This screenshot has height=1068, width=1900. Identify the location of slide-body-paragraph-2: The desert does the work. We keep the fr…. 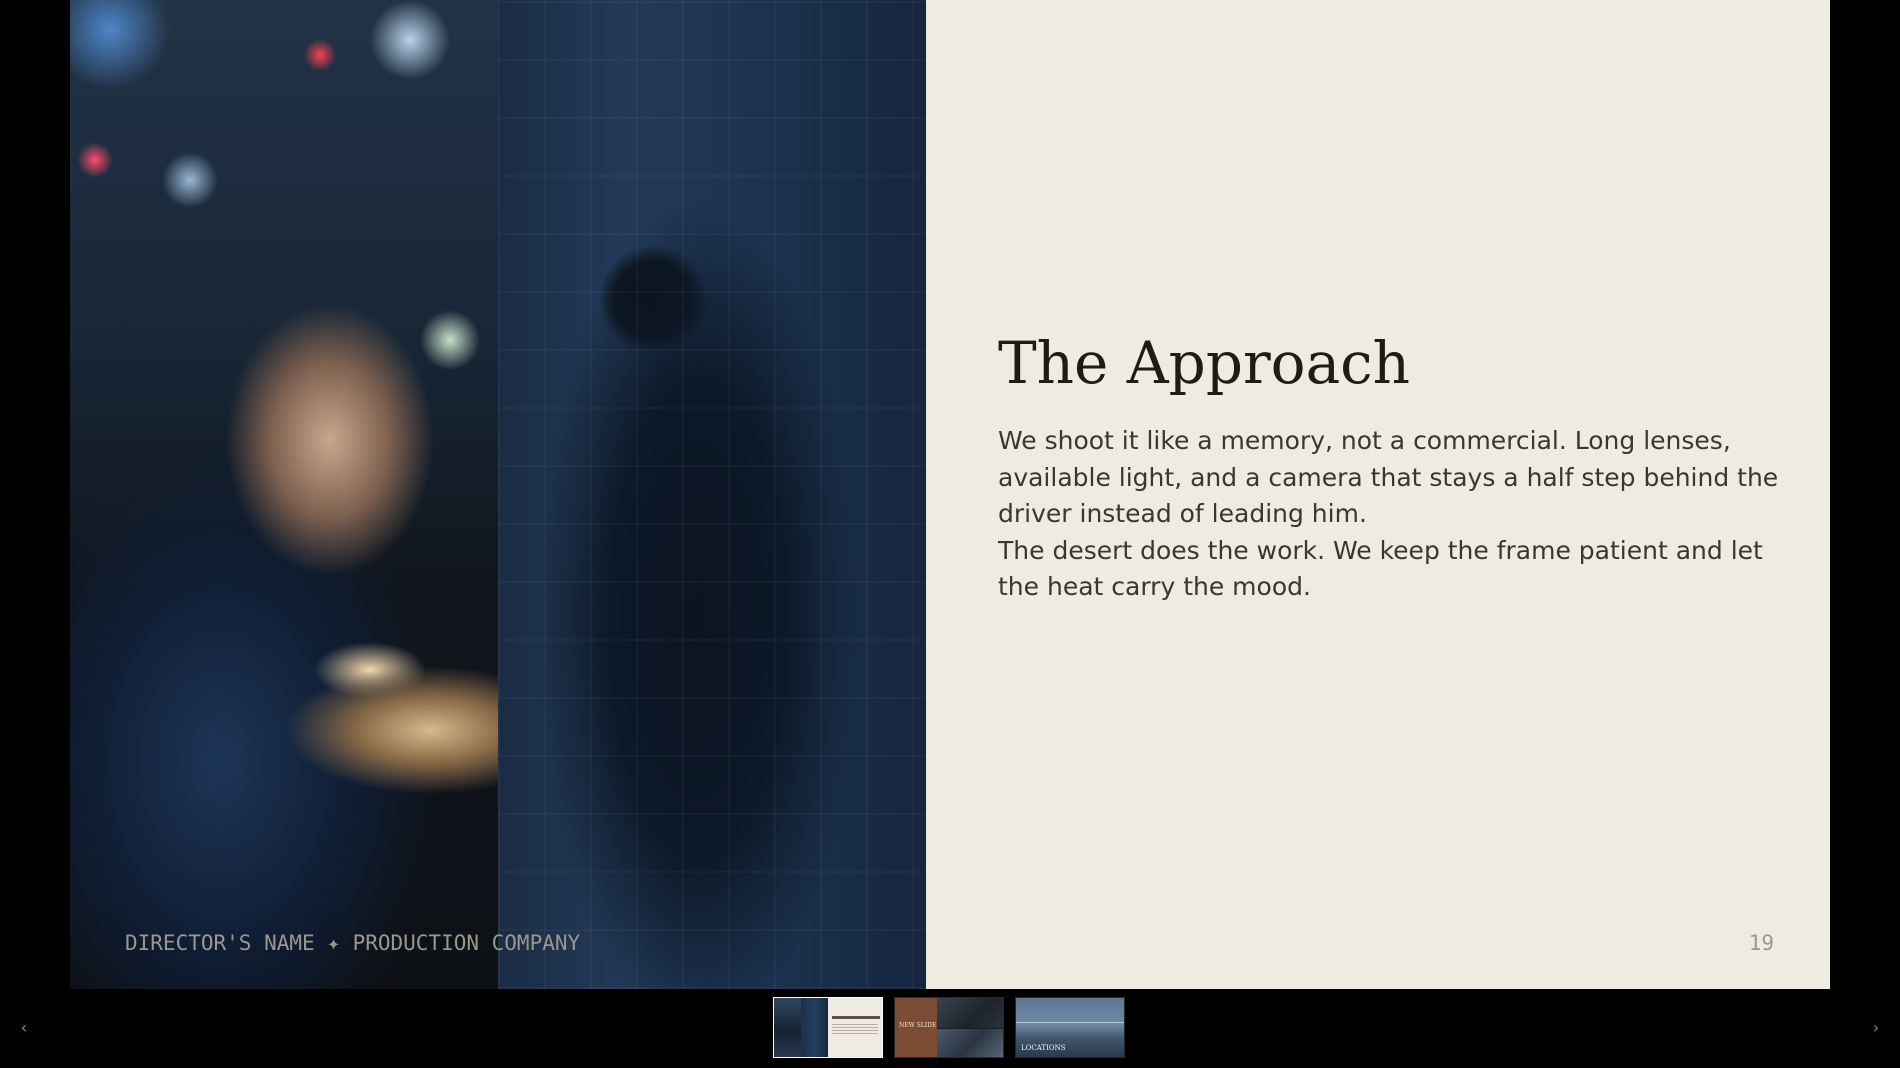
(1380, 568).